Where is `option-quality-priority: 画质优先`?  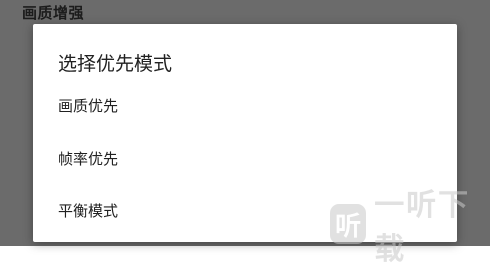
option-quality-priority: 画质优先 is located at coordinates (92, 105).